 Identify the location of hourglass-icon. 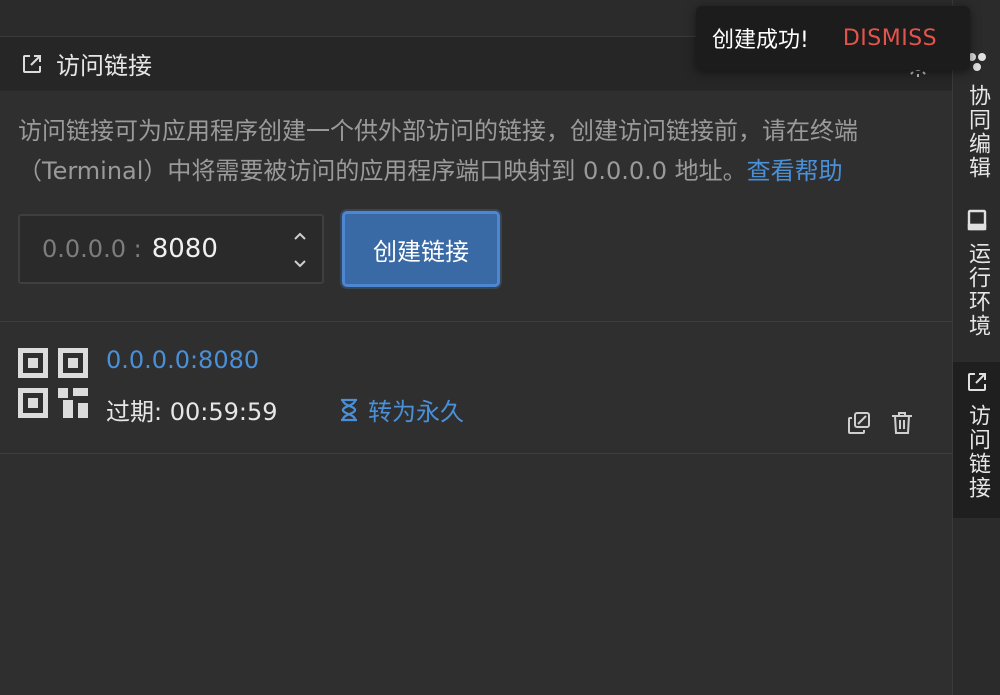
(349, 409).